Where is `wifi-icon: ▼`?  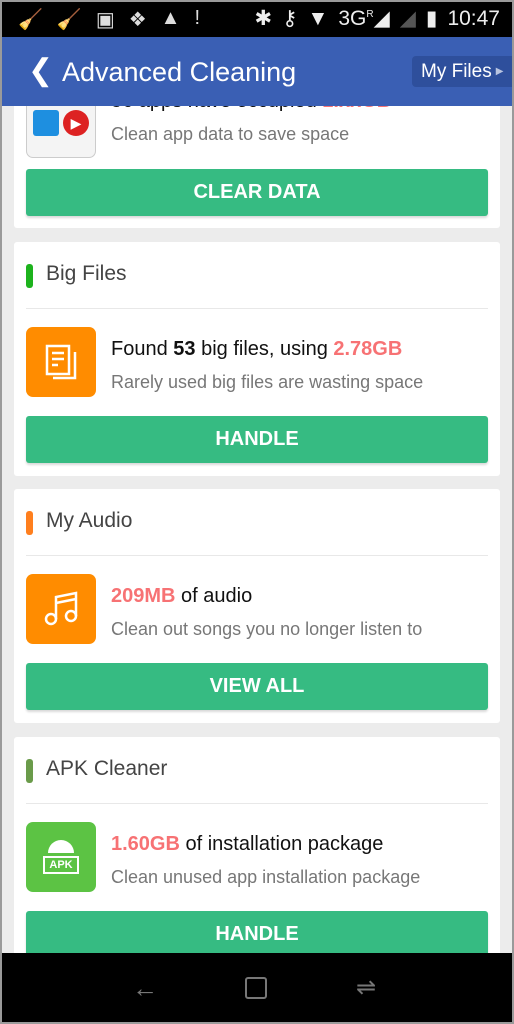
wifi-icon: ▼ is located at coordinates (318, 18).